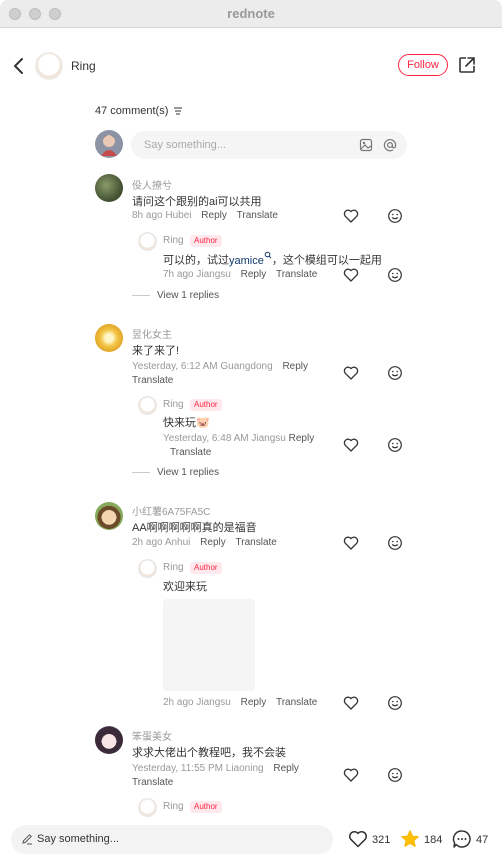 This screenshot has width=502, height=859. Describe the element at coordinates (27, 839) in the screenshot. I see `pen-icon` at that location.